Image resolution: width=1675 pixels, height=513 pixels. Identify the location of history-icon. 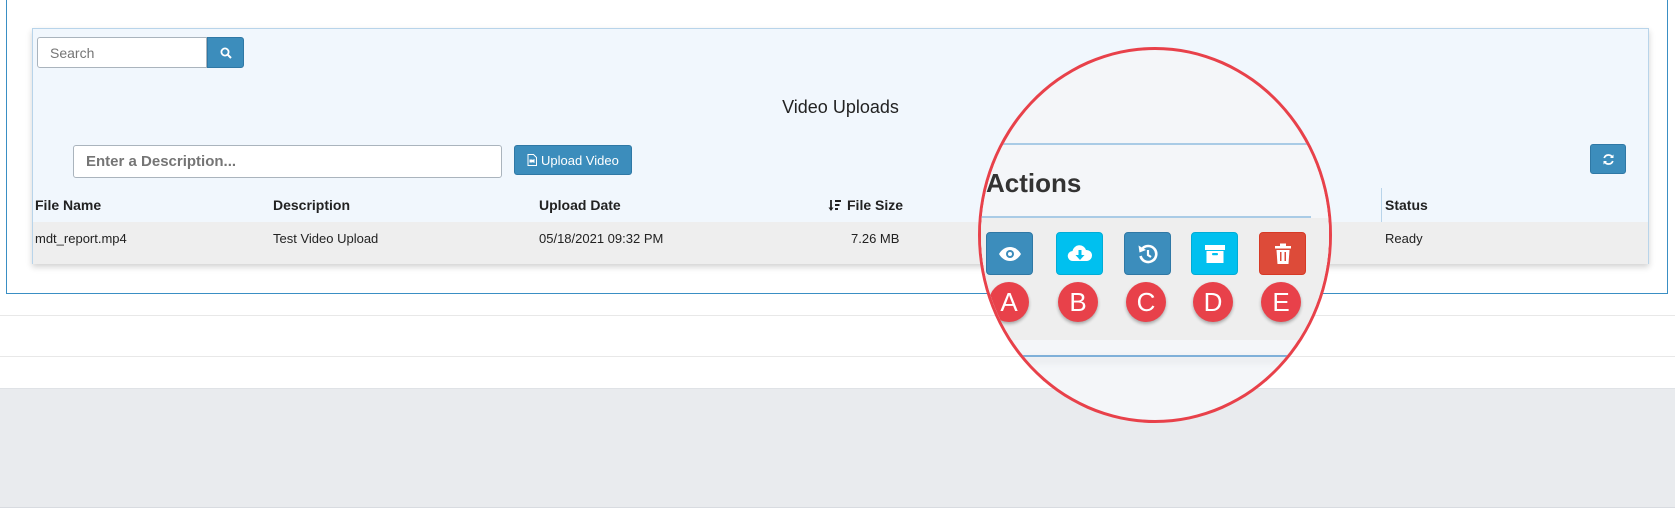
(1148, 254).